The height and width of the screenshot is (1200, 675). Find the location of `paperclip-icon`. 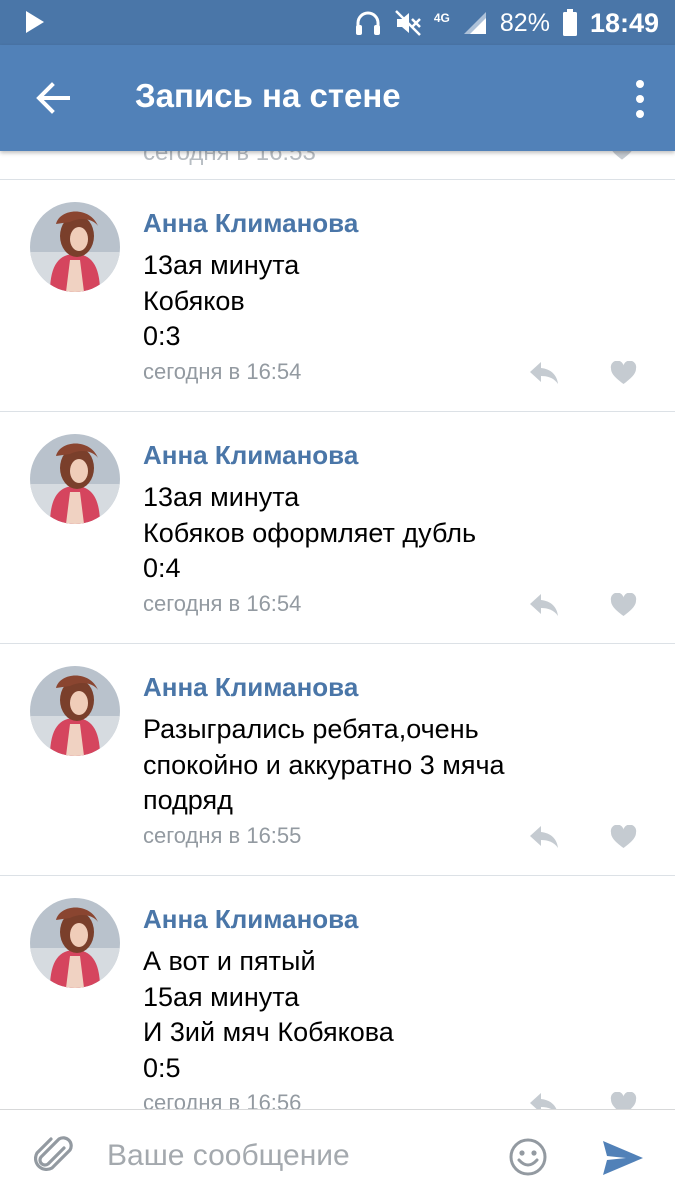

paperclip-icon is located at coordinates (54, 1156).